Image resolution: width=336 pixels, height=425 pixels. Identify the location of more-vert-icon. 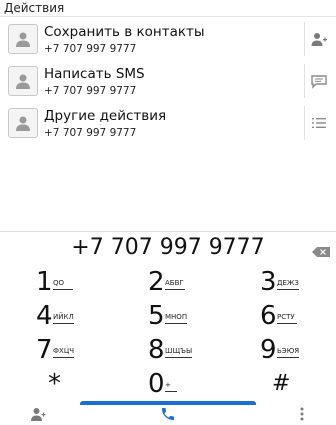
(302, 414).